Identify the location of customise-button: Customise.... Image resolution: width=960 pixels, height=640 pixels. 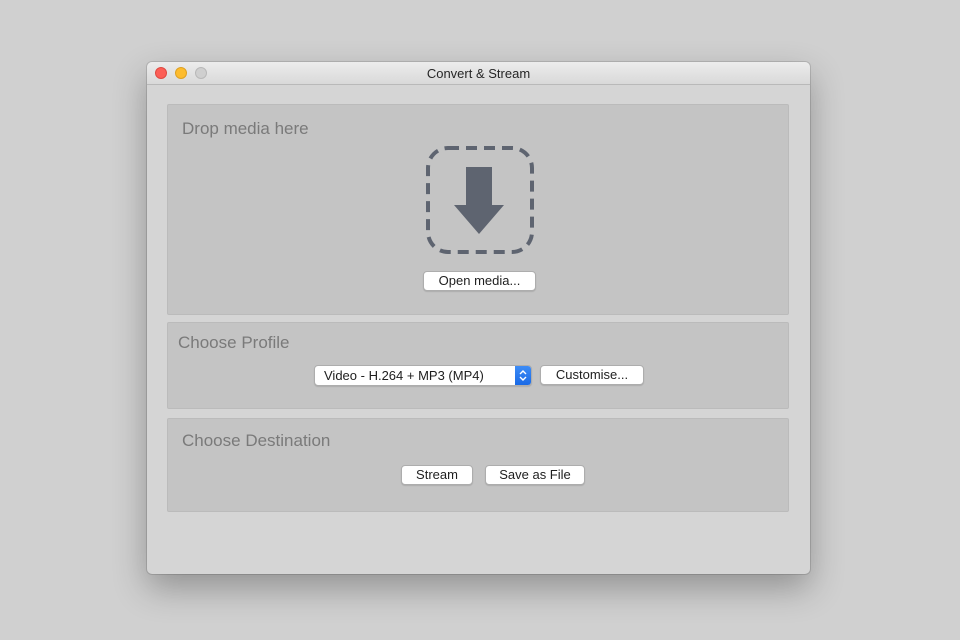
(592, 375).